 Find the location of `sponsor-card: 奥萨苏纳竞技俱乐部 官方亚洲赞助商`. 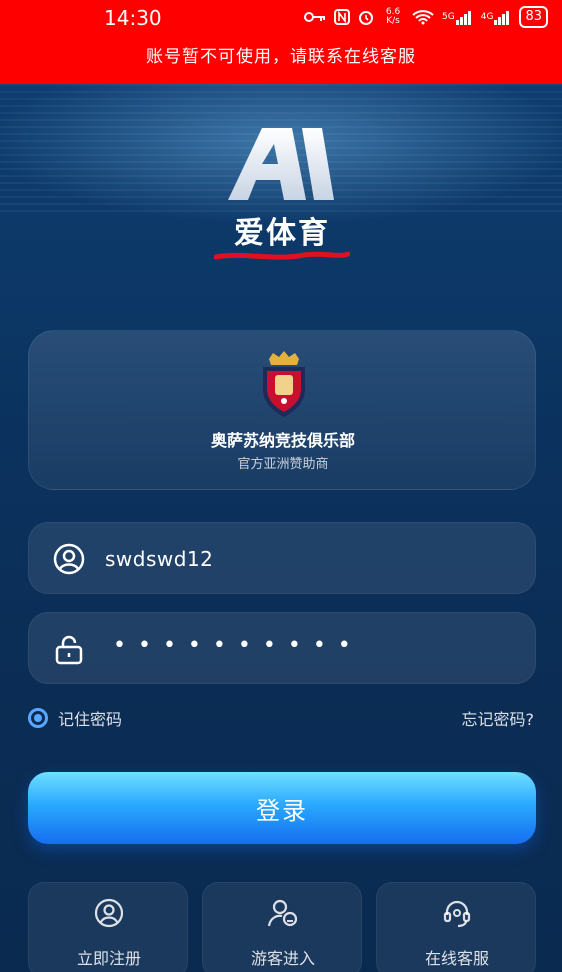

sponsor-card: 奥萨苏纳竞技俱乐部 官方亚洲赞助商 is located at coordinates (282, 410).